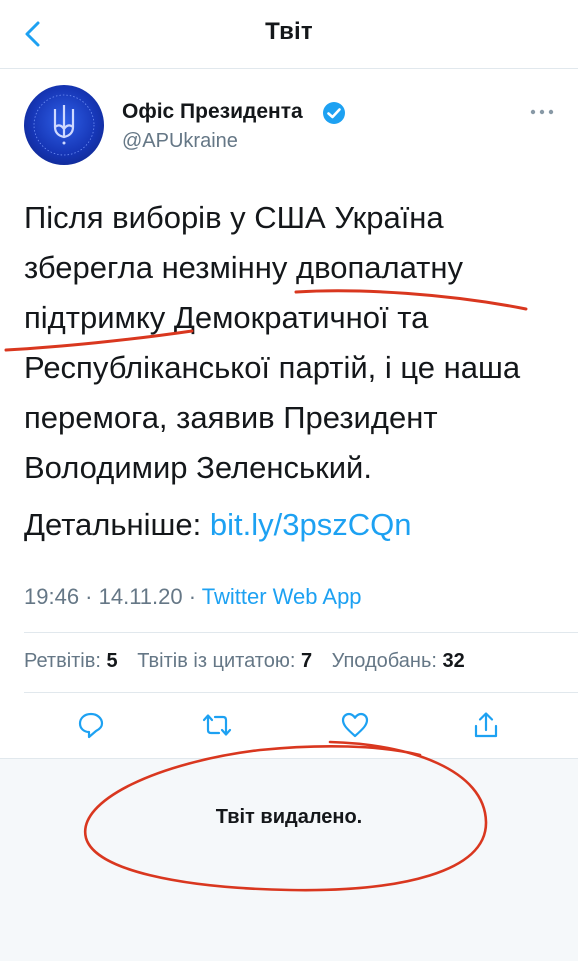  I want to click on tweet-timestamp: 19:46 · 14.11.20 ·, so click(110, 596).